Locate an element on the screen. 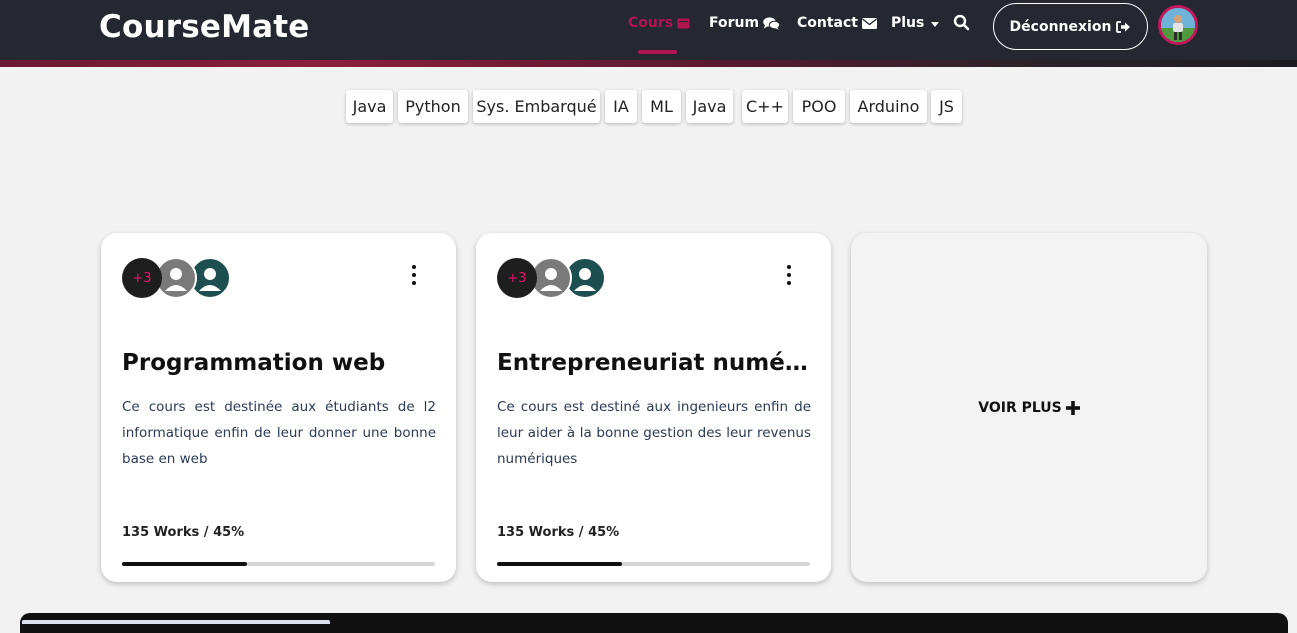  see-more-label: VOIR PLUS is located at coordinates (1020, 407).